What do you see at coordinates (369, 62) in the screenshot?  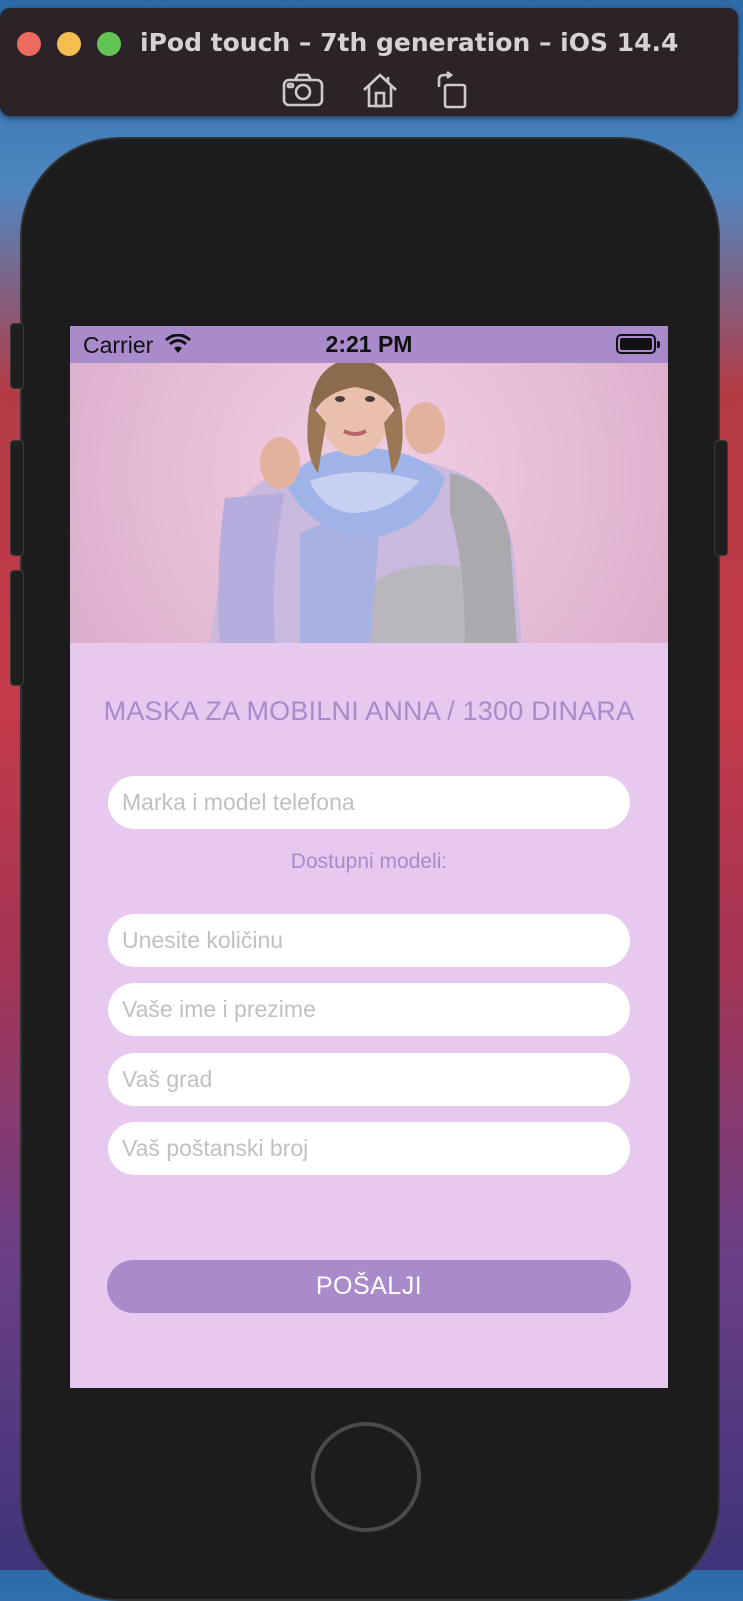 I see `simulator-title-bar: iPod touch – 7th generation – iOS 14.4` at bounding box center [369, 62].